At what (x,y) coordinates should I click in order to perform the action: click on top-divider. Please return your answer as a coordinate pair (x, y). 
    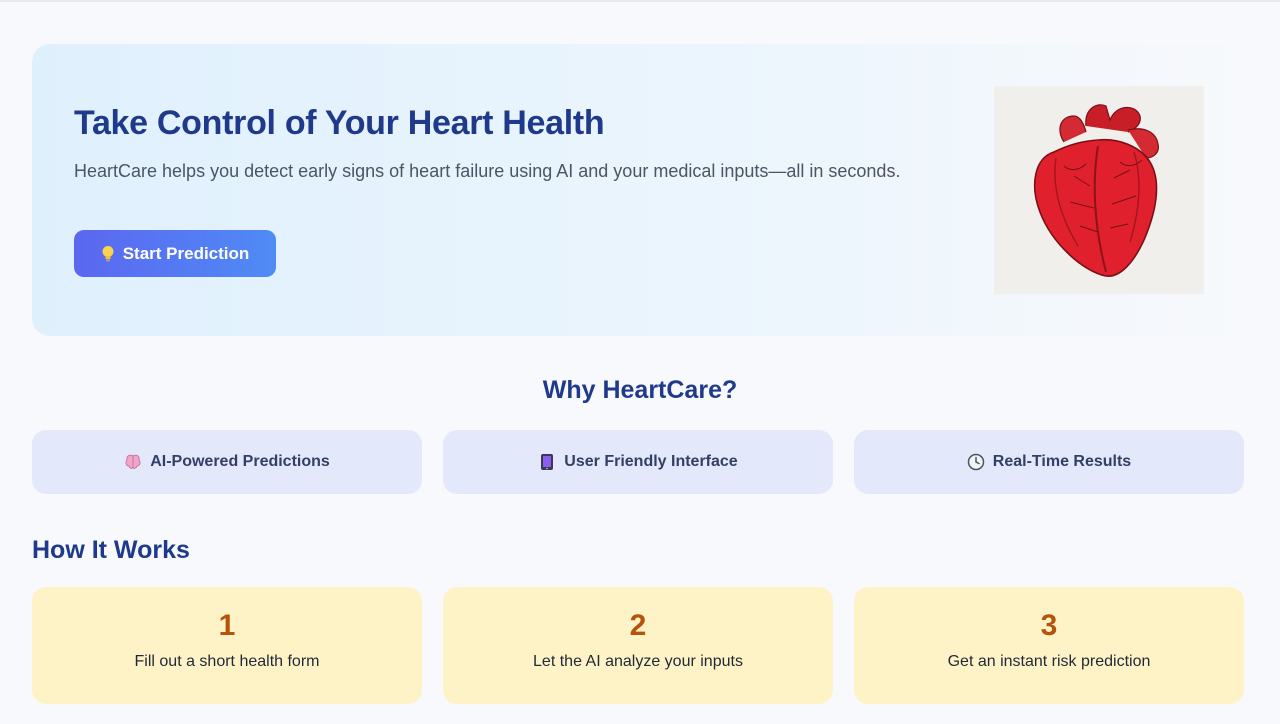
    Looking at the image, I should click on (640, 1).